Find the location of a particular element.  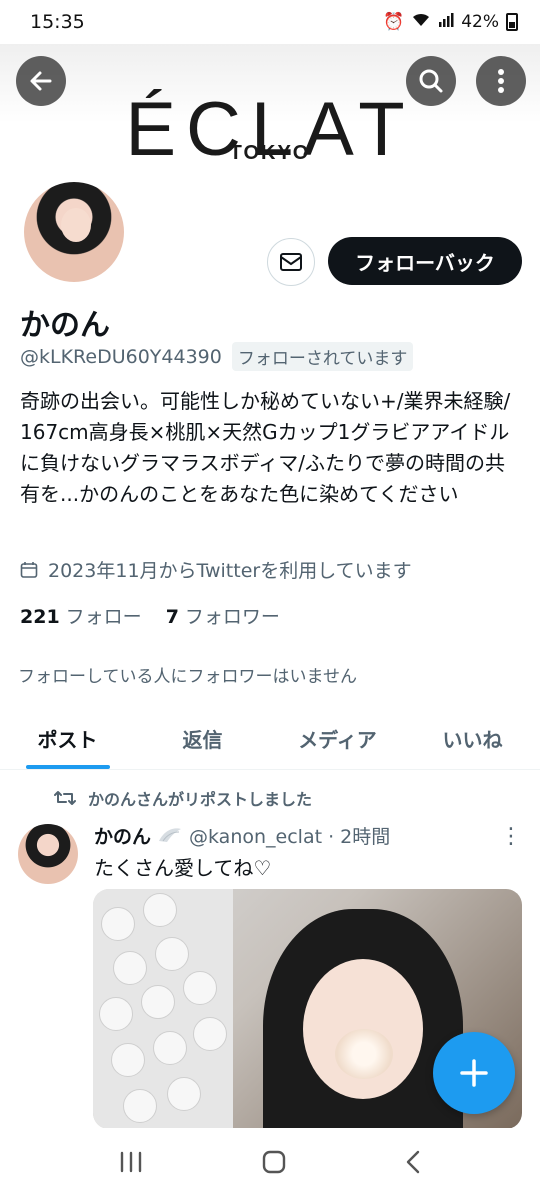

search-button is located at coordinates (431, 81).